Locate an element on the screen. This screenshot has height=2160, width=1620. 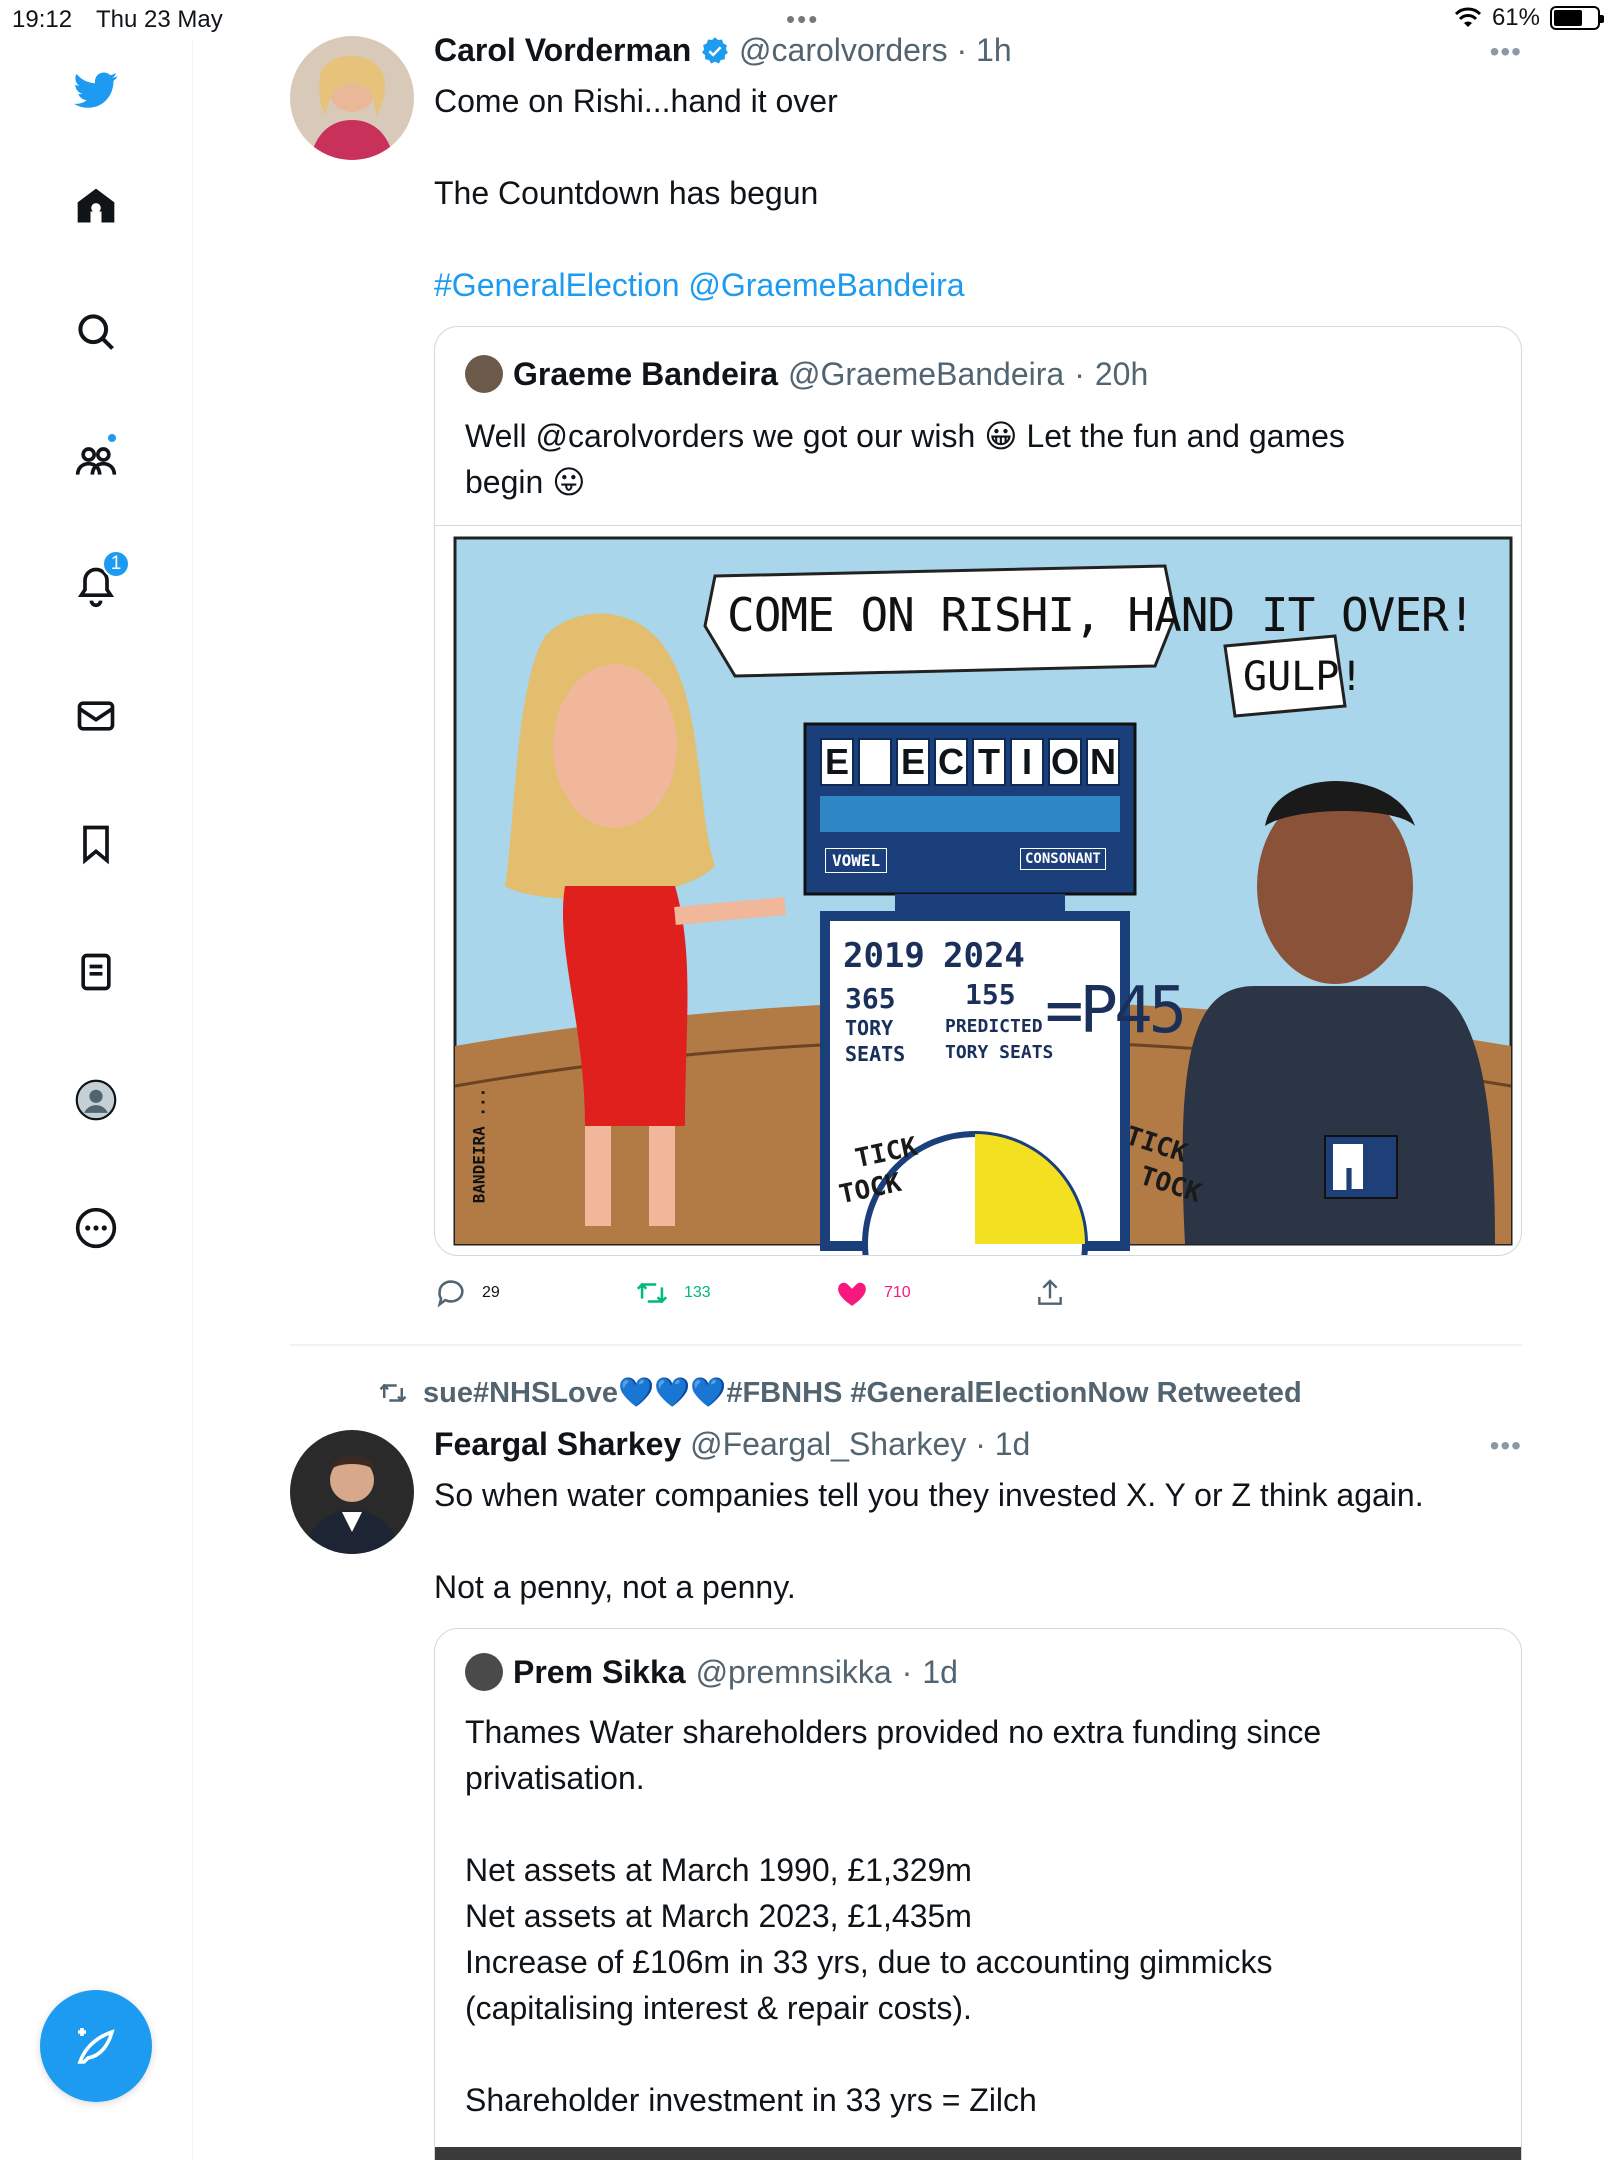
mention-link: @GraemeBandeira is located at coordinates (826, 285).